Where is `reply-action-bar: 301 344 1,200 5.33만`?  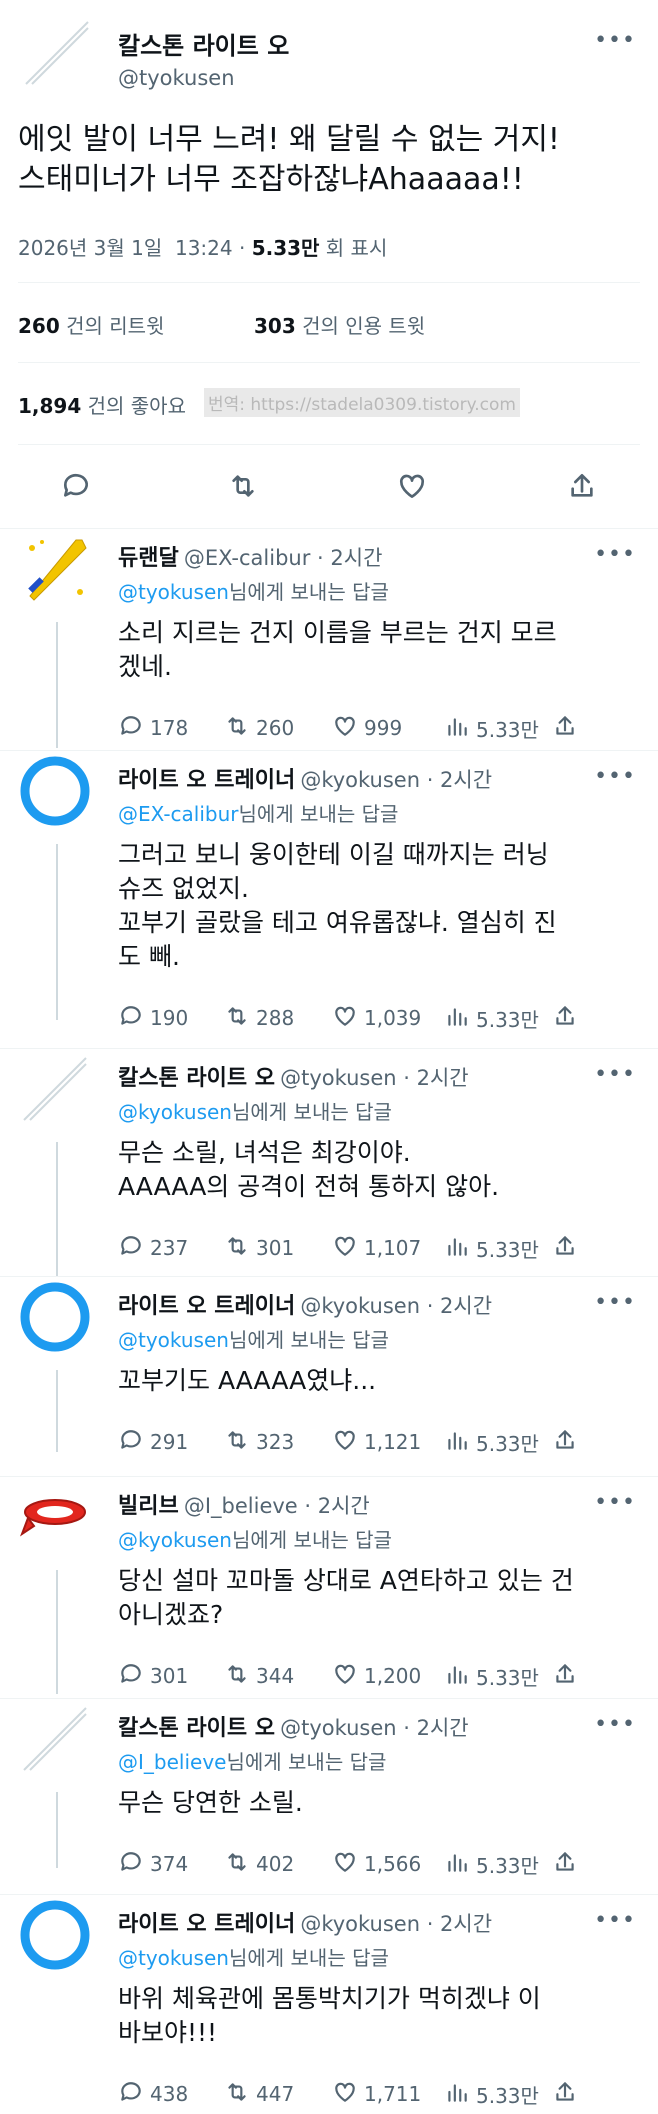
reply-action-bar: 301 344 1,200 5.33만 is located at coordinates (329, 1676).